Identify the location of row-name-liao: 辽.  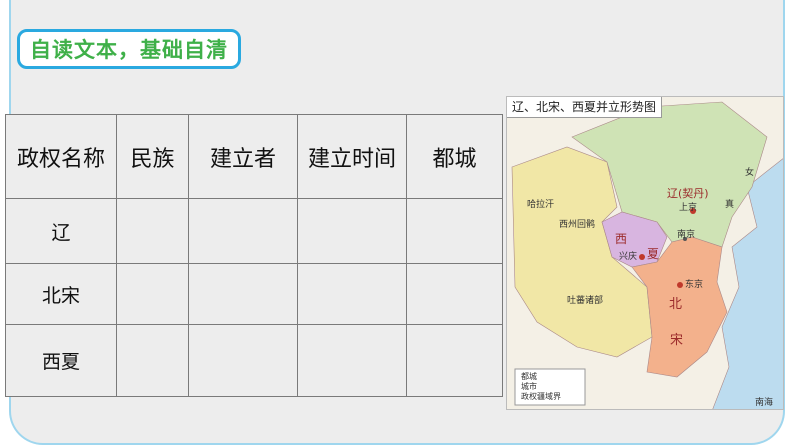
(61, 231).